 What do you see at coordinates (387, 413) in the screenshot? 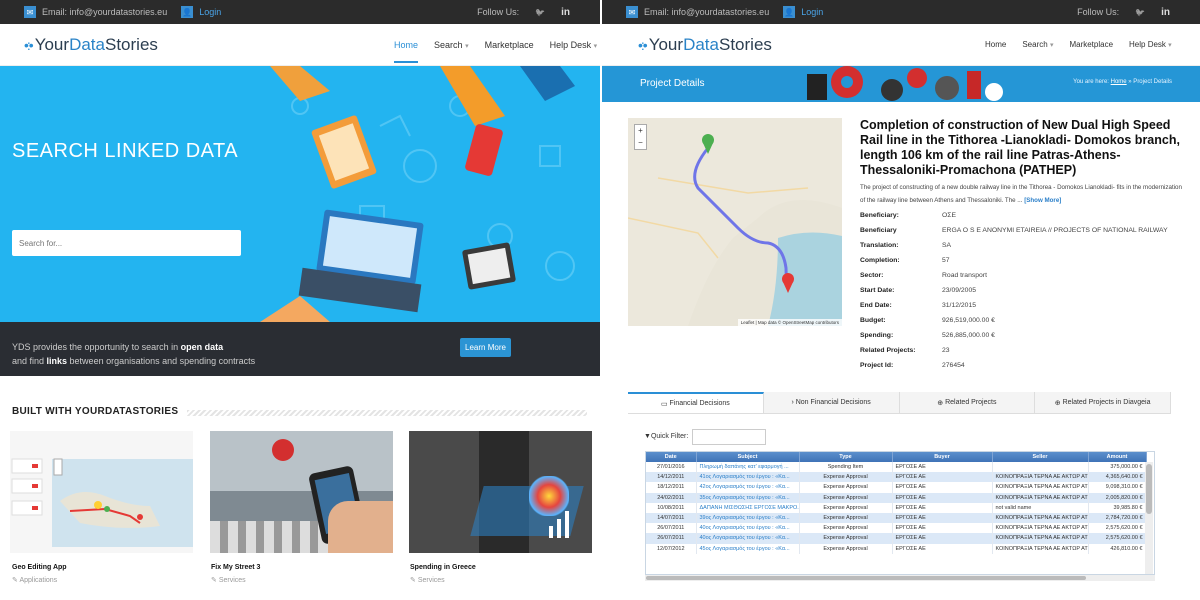
I see `heading-stripe` at bounding box center [387, 413].